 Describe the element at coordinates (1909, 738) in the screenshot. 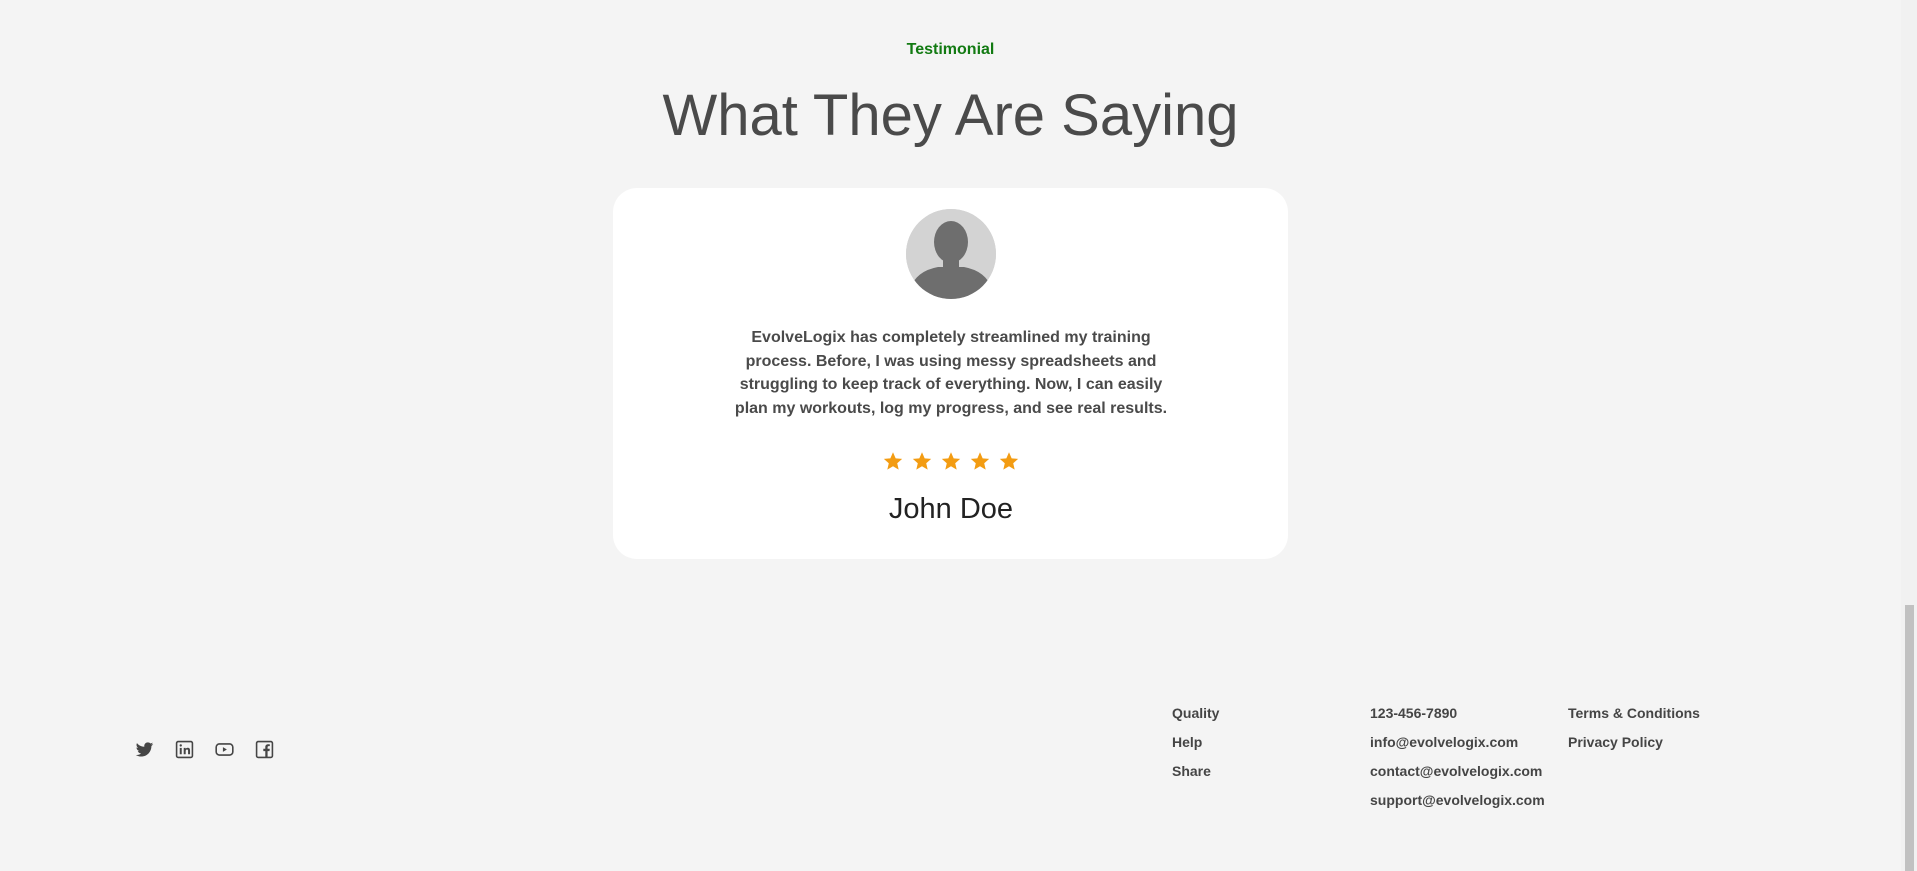

I see `scrollbar-thumb` at that location.